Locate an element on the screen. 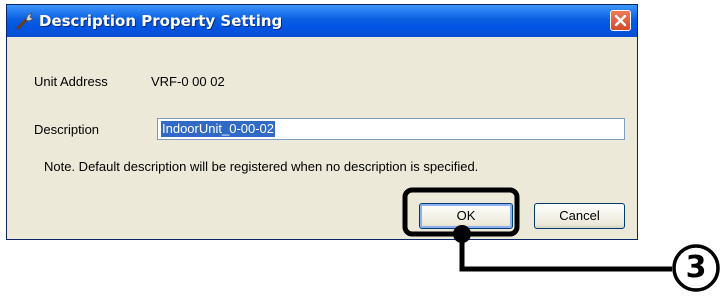  callout-line is located at coordinates (565, 253).